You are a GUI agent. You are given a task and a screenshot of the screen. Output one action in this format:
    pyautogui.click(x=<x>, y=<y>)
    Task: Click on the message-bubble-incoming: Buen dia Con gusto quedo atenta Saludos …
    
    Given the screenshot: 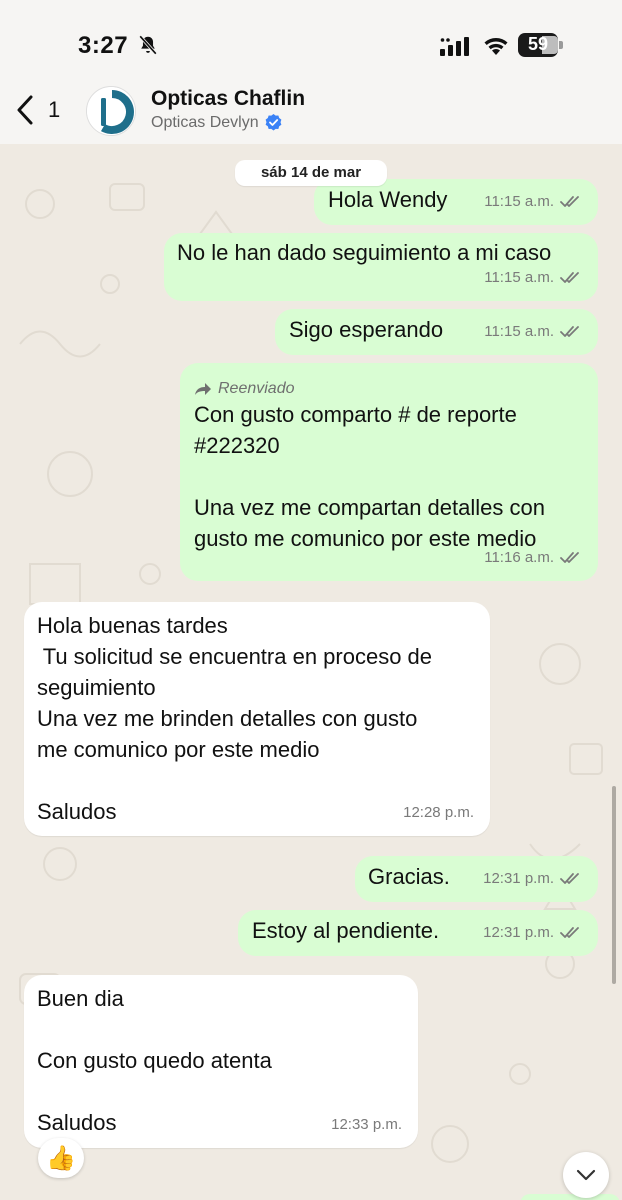 What is the action you would take?
    pyautogui.click(x=221, y=1061)
    